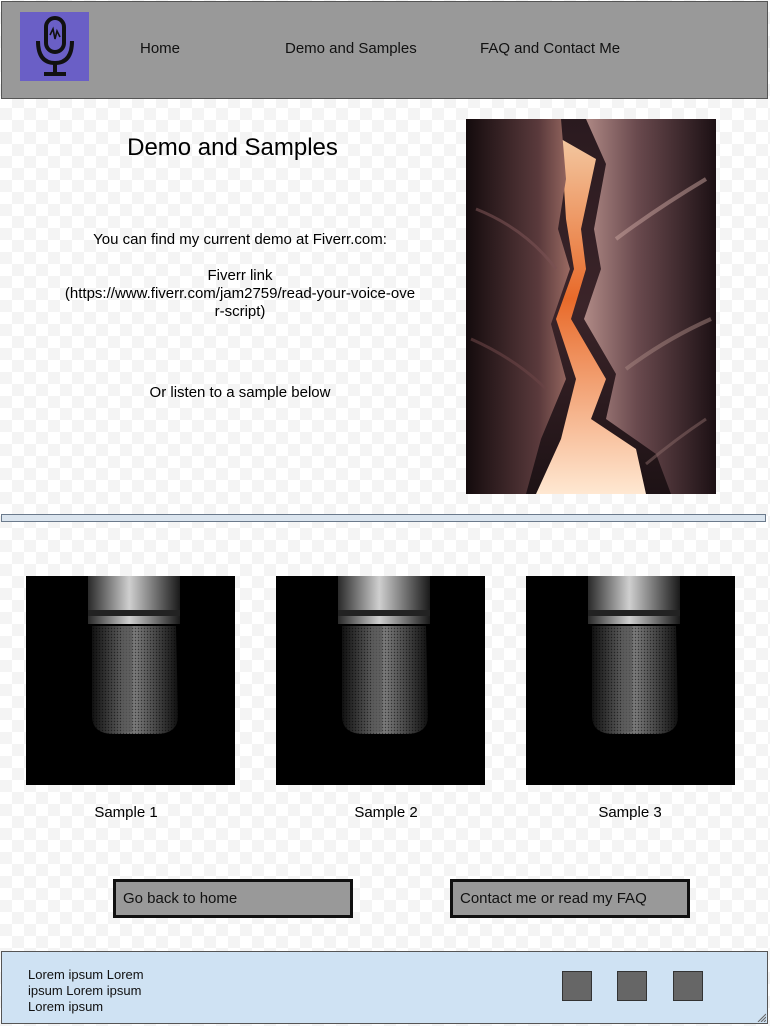  Describe the element at coordinates (351, 48) in the screenshot. I see `nav-demo-link: Demo and Samples` at that location.